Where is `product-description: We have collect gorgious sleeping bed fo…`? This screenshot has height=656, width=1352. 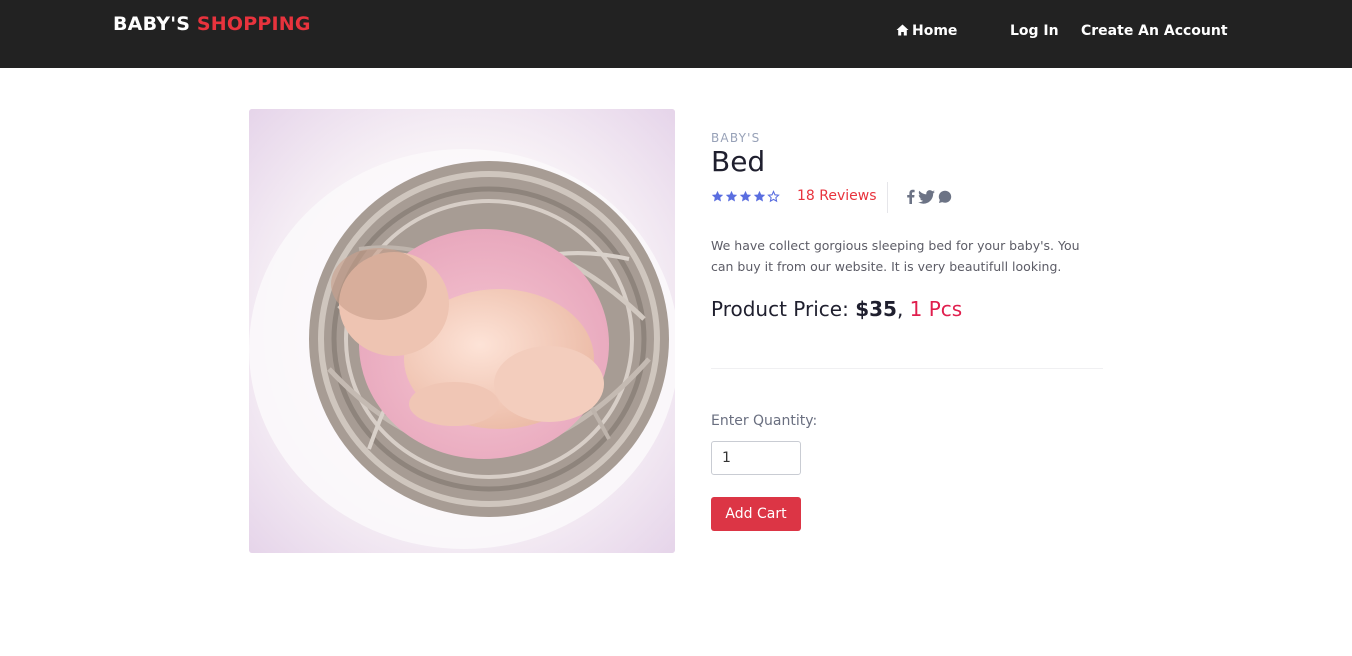 product-description: We have collect gorgious sleeping bed fo… is located at coordinates (895, 256).